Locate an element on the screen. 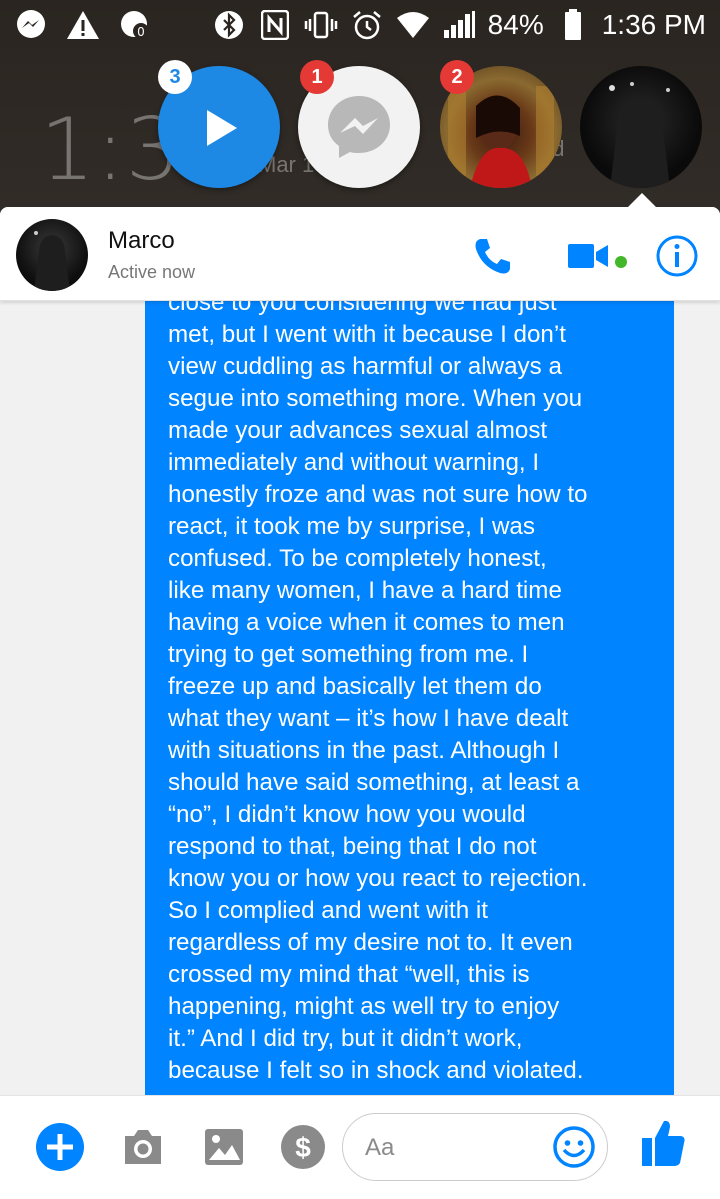  composer-bar: $ is located at coordinates (360, 1147).